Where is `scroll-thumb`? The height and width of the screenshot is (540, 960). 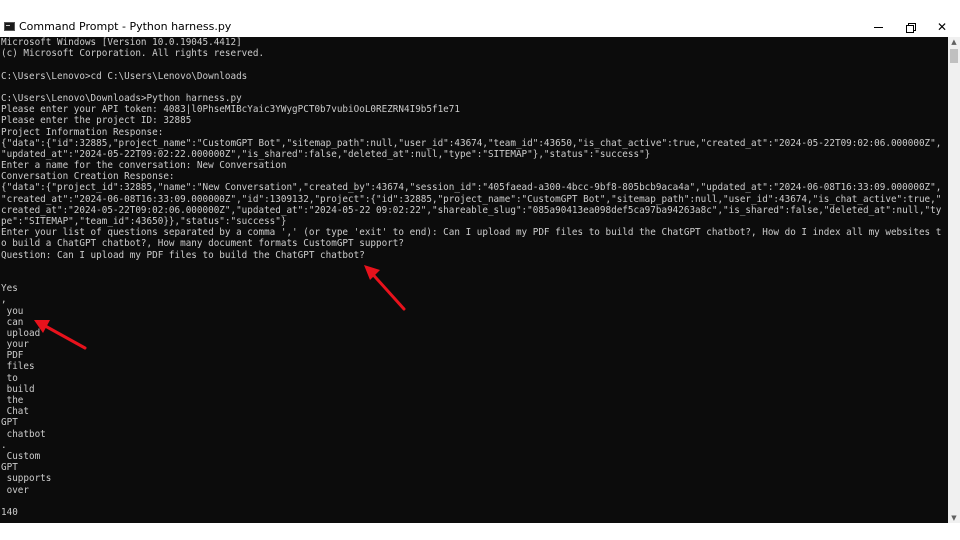
scroll-thumb is located at coordinates (954, 56).